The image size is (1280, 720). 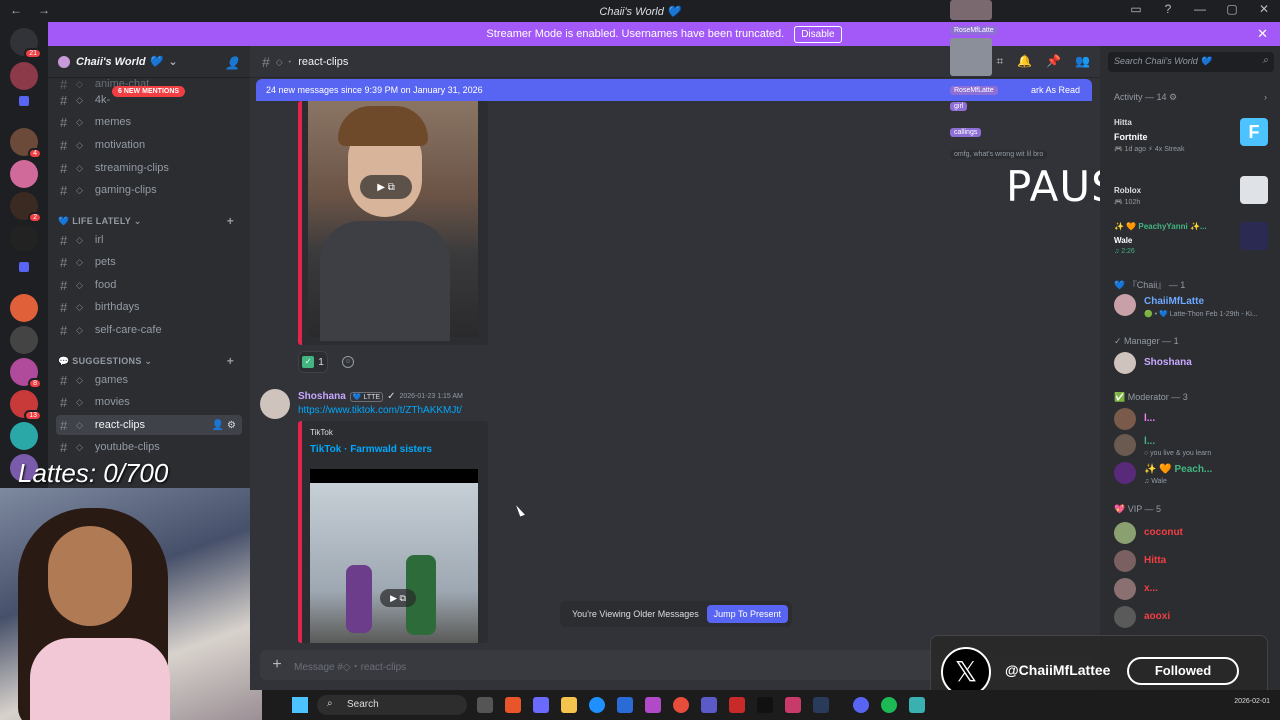 What do you see at coordinates (1194, 475) in the screenshot?
I see `member-row: ✨ 🧡 Peach... ♫ Wale` at bounding box center [1194, 475].